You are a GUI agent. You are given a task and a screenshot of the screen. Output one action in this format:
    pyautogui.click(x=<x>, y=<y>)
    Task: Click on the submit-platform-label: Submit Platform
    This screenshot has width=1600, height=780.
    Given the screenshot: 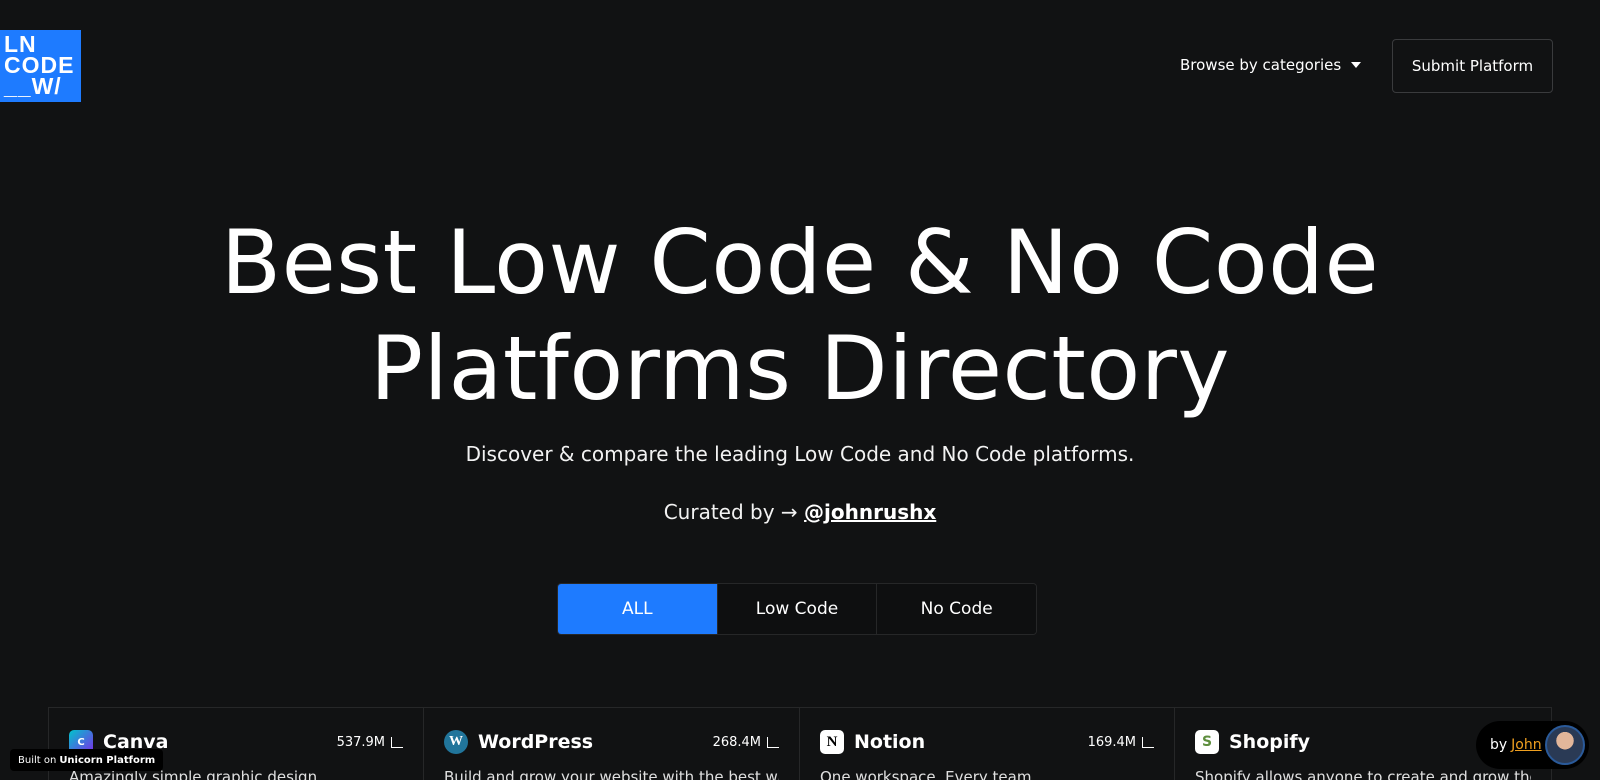 What is the action you would take?
    pyautogui.click(x=1472, y=66)
    